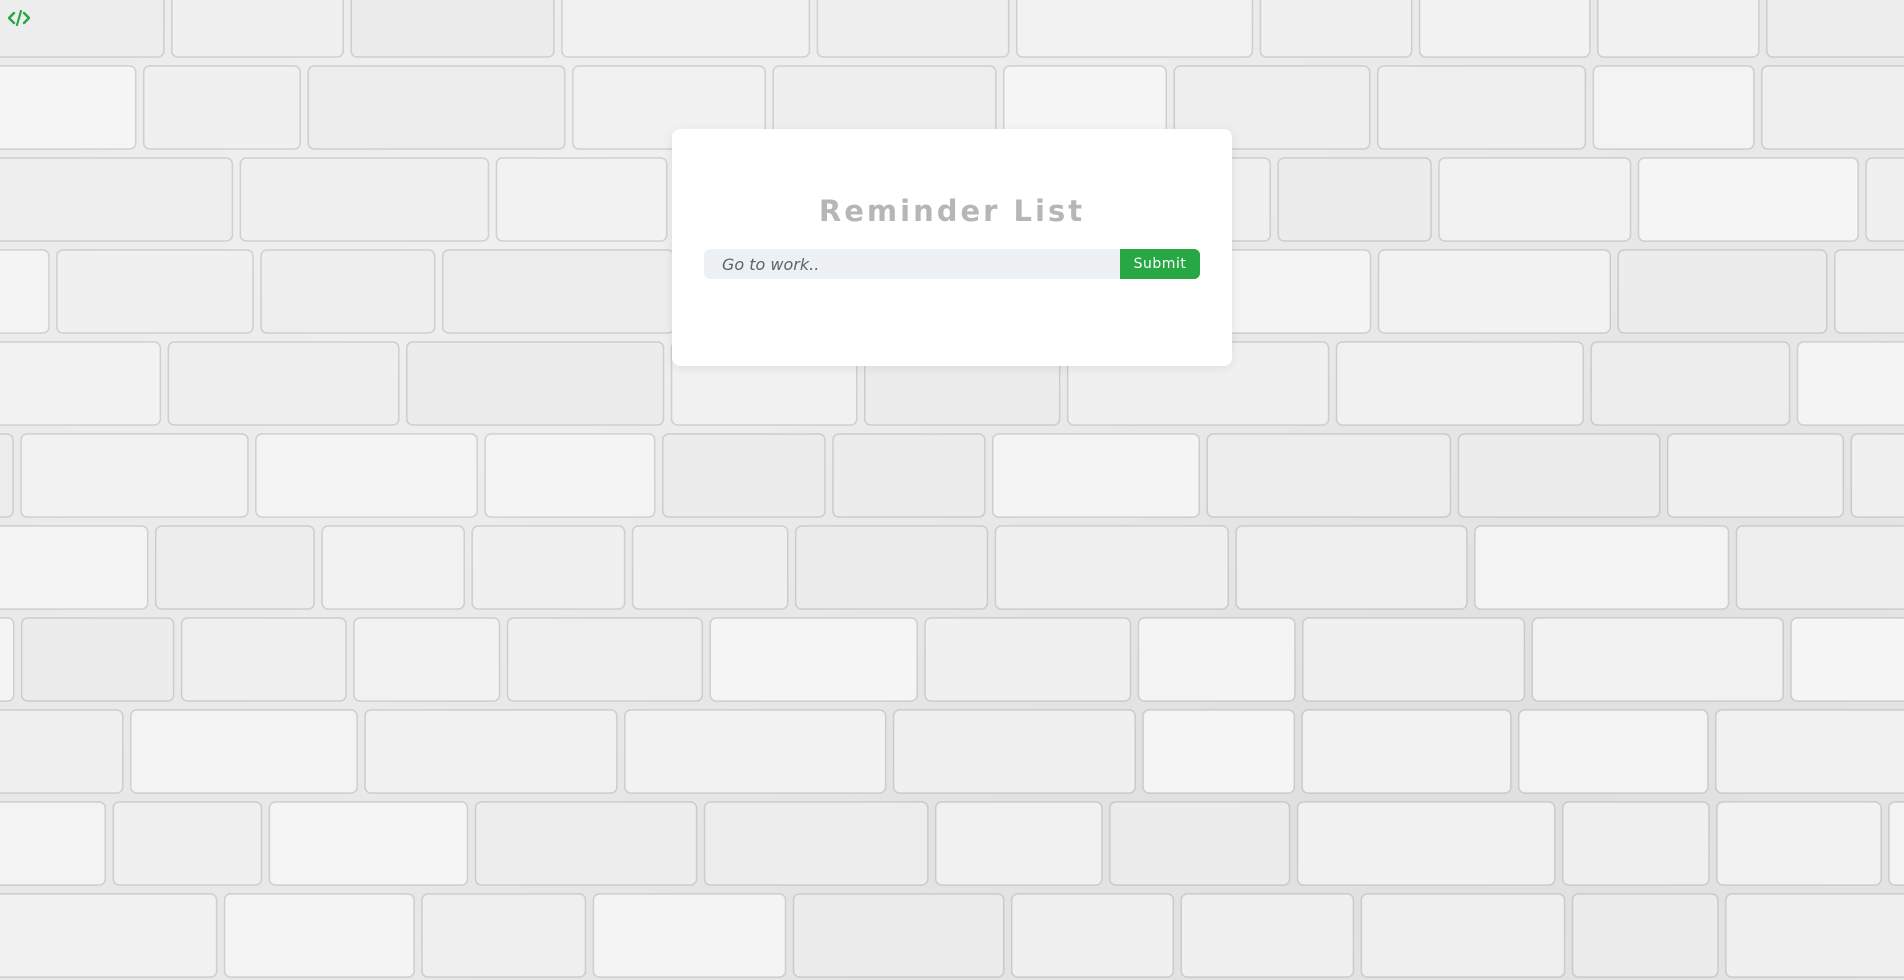  What do you see at coordinates (19, 18) in the screenshot?
I see `code-icon` at bounding box center [19, 18].